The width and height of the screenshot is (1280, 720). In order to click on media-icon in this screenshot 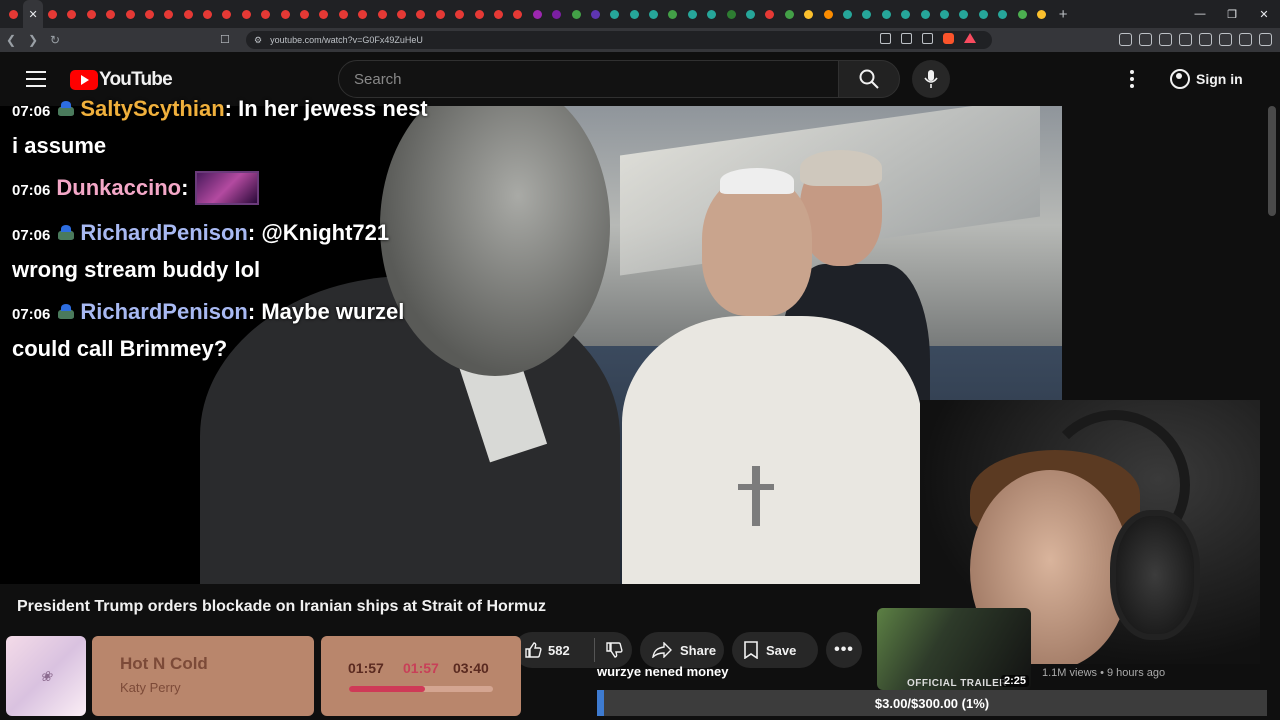, I will do `click(1165, 39)`.